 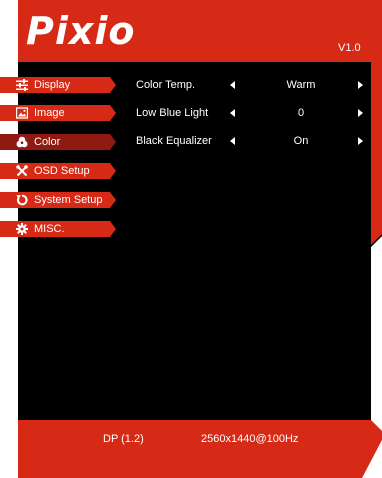 I want to click on setting-row-low-blue-light: Low Blue Light 0, so click(x=252, y=113).